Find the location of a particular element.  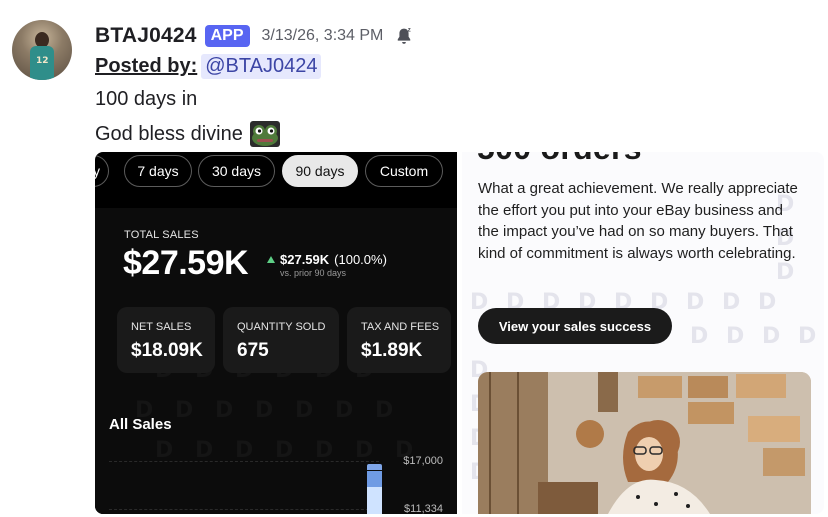

tab-custom: Custom is located at coordinates (404, 171).